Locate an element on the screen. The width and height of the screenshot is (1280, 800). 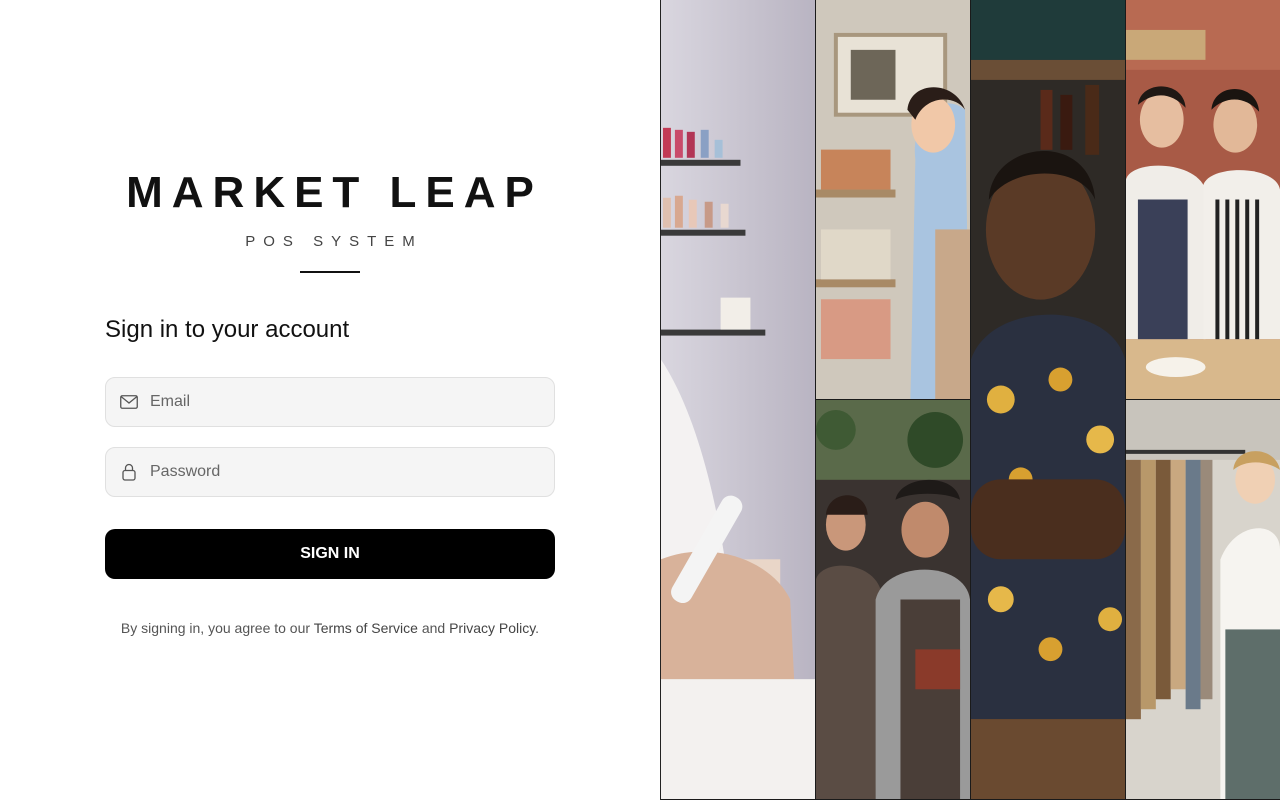
email-field is located at coordinates (330, 402).